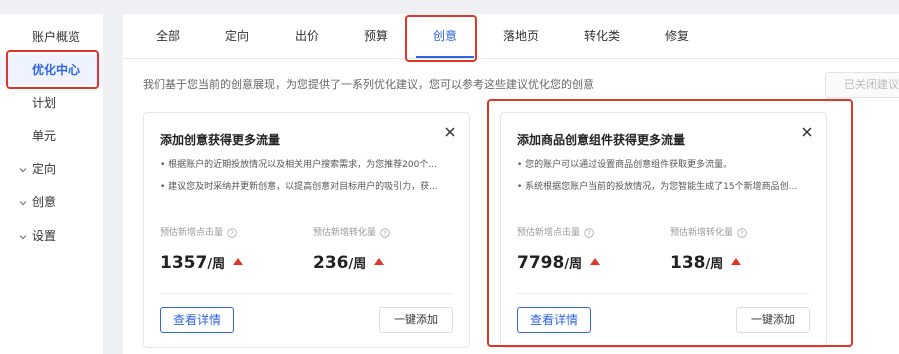  I want to click on sidebar-item-plan: 计划, so click(51, 103).